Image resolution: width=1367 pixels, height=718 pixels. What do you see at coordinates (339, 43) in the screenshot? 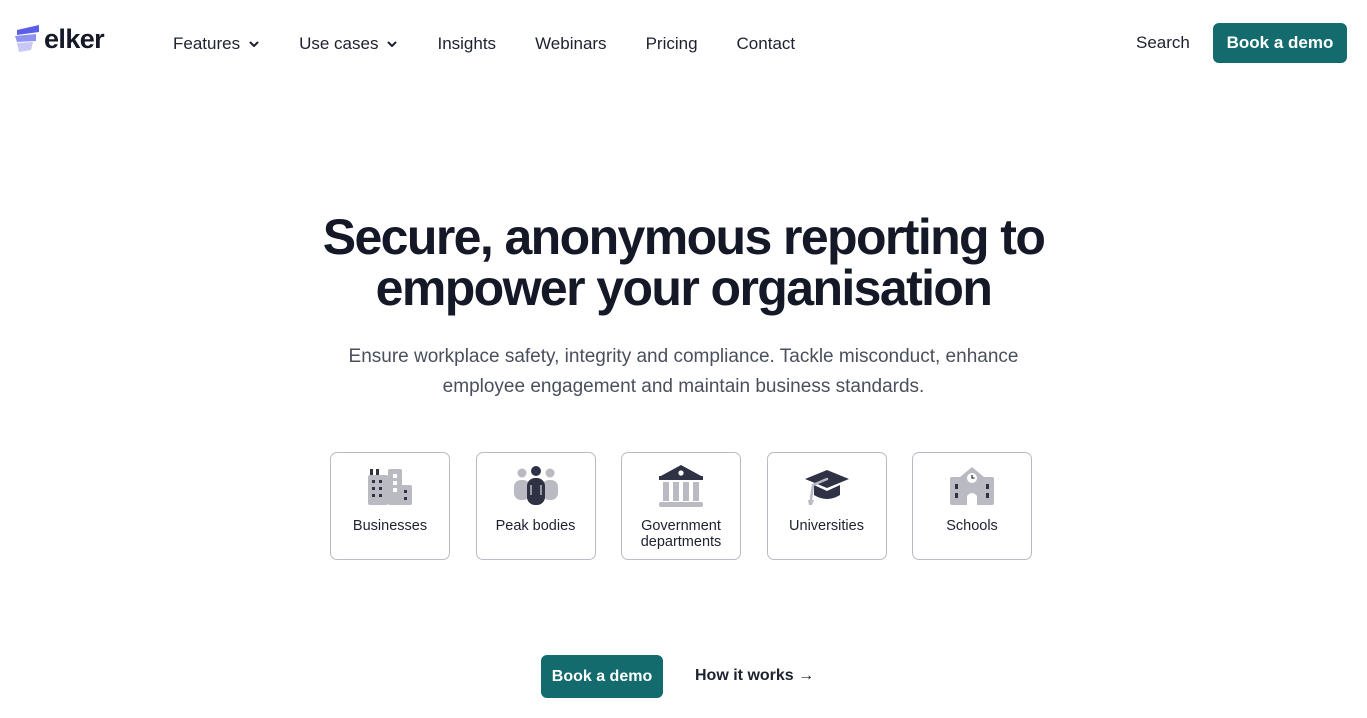
I see `nav-item-label: Use cases` at bounding box center [339, 43].